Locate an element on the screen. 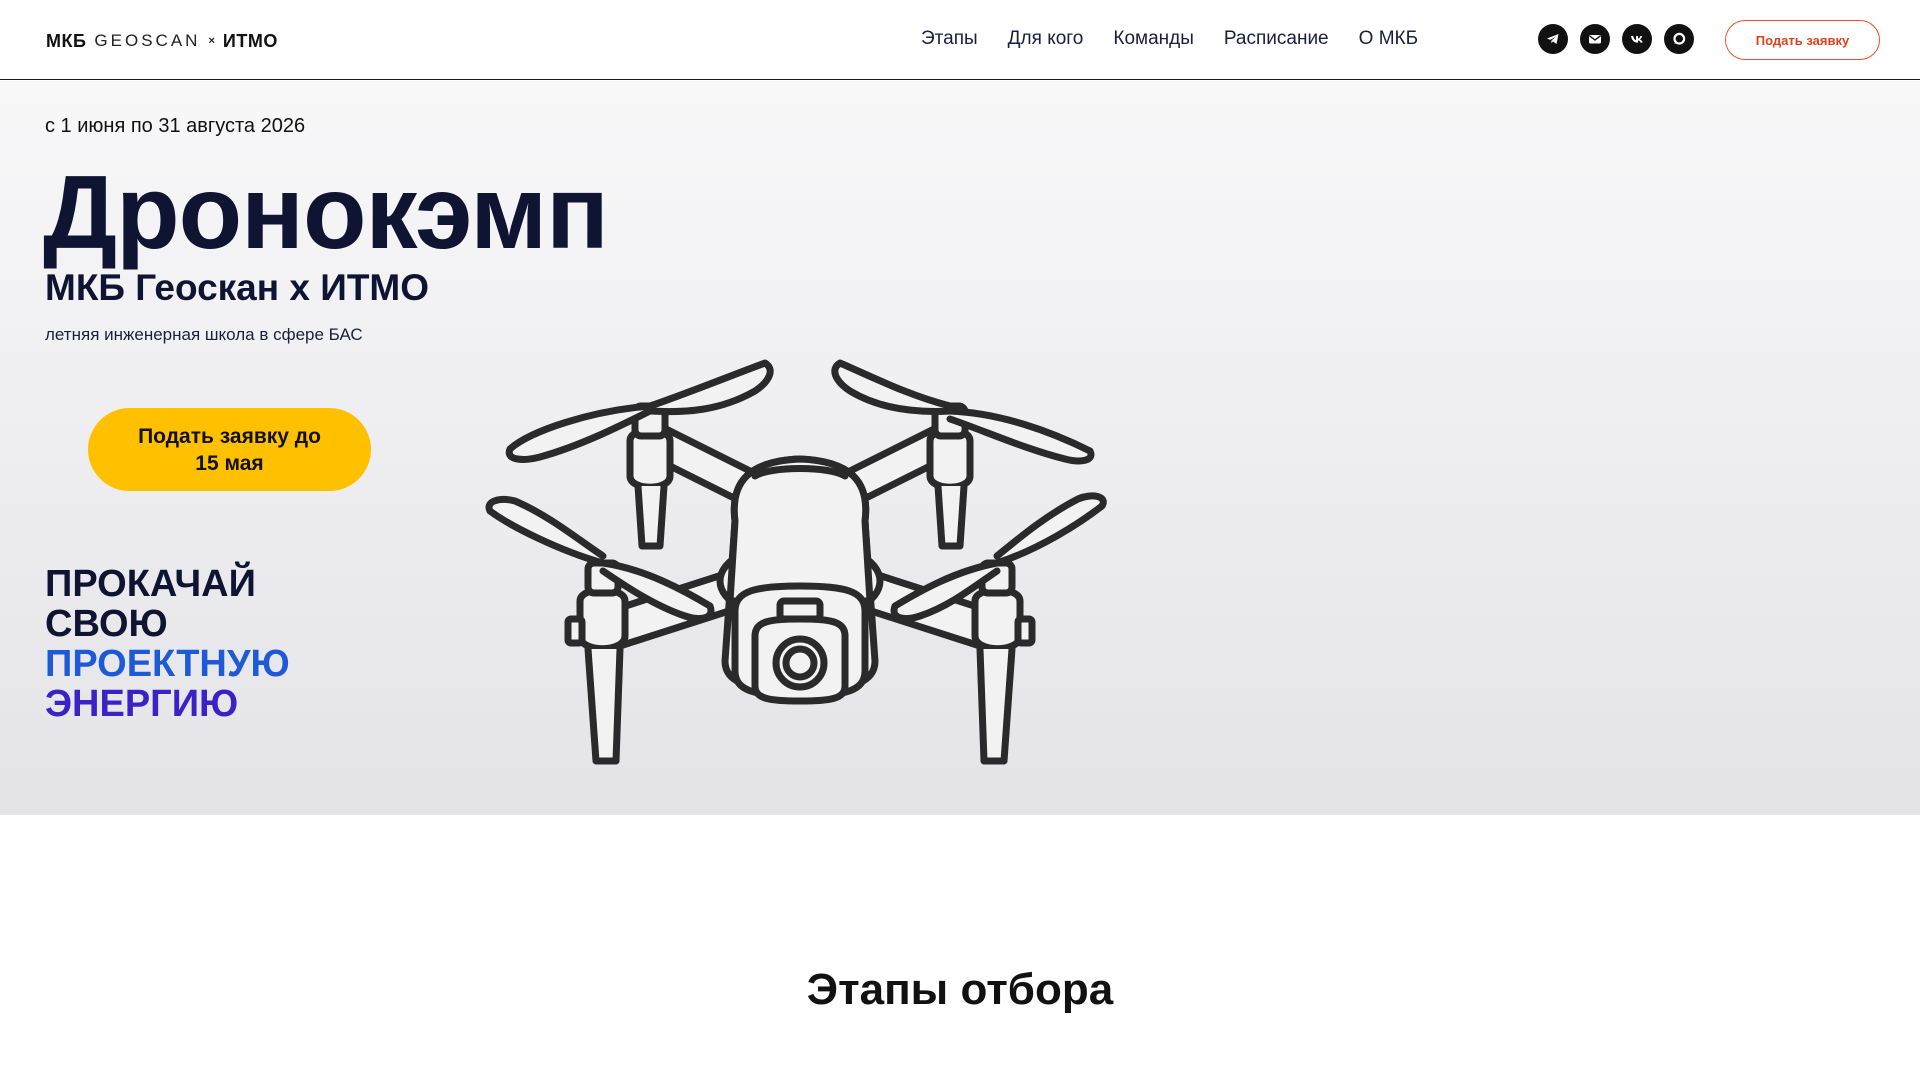 This screenshot has width=1920, height=1080. nav-schedule: Расписание is located at coordinates (1276, 39).